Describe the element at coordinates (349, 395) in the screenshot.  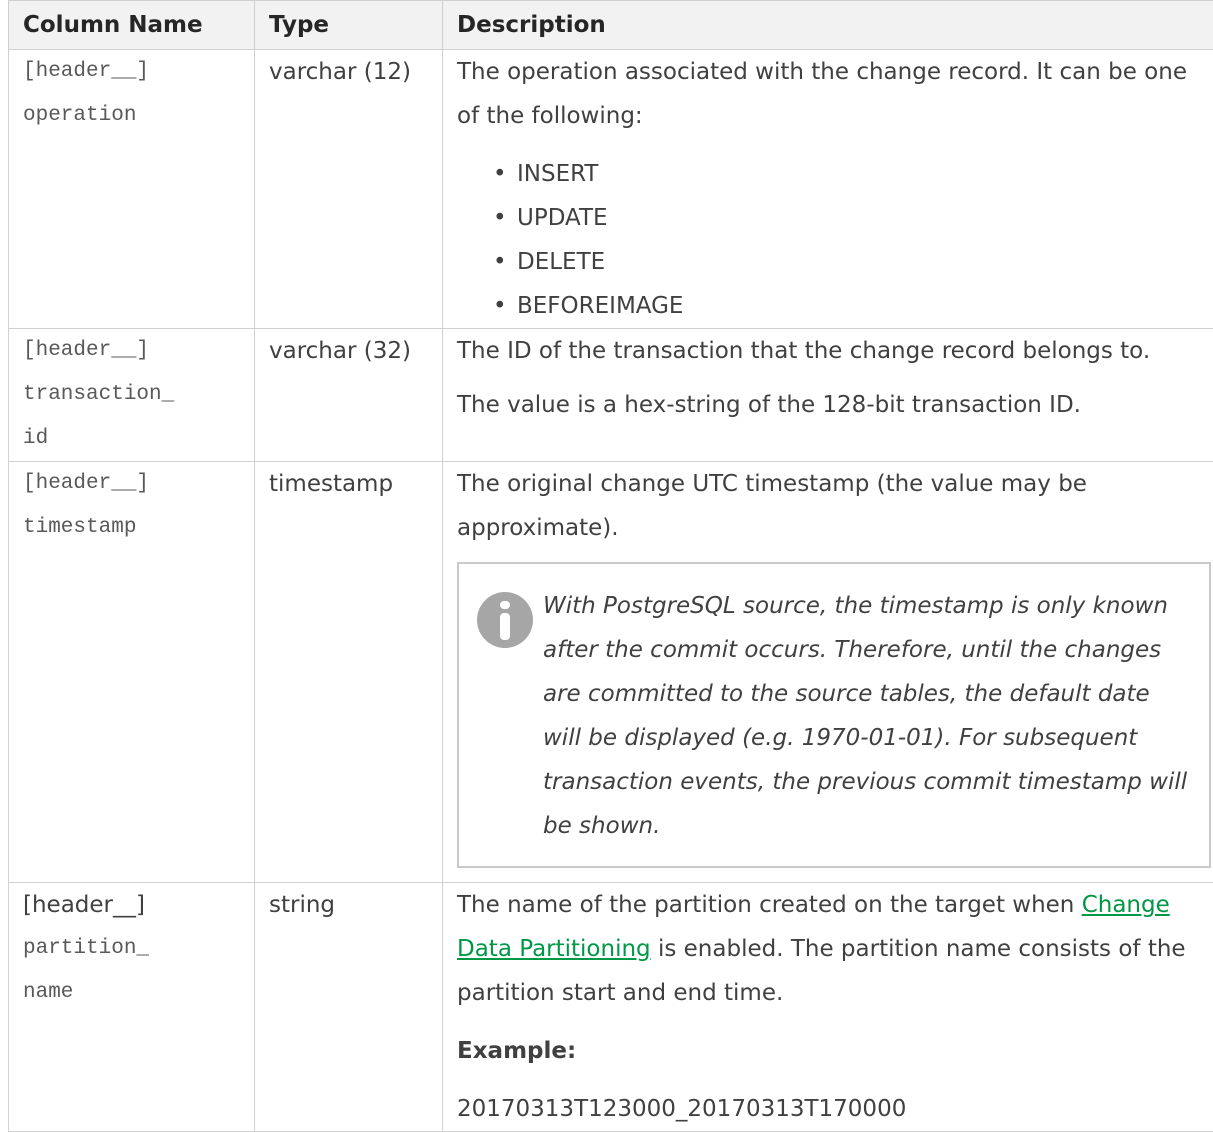
I see `type-cell: varchar (32)` at that location.